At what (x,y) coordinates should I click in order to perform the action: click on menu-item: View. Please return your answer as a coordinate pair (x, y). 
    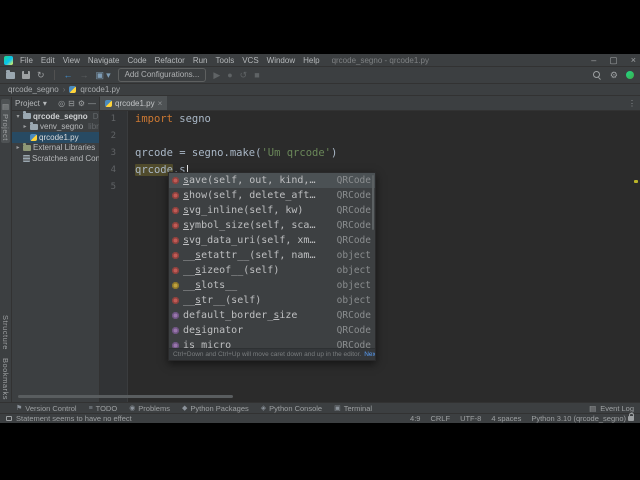
    Looking at the image, I should click on (71, 60).